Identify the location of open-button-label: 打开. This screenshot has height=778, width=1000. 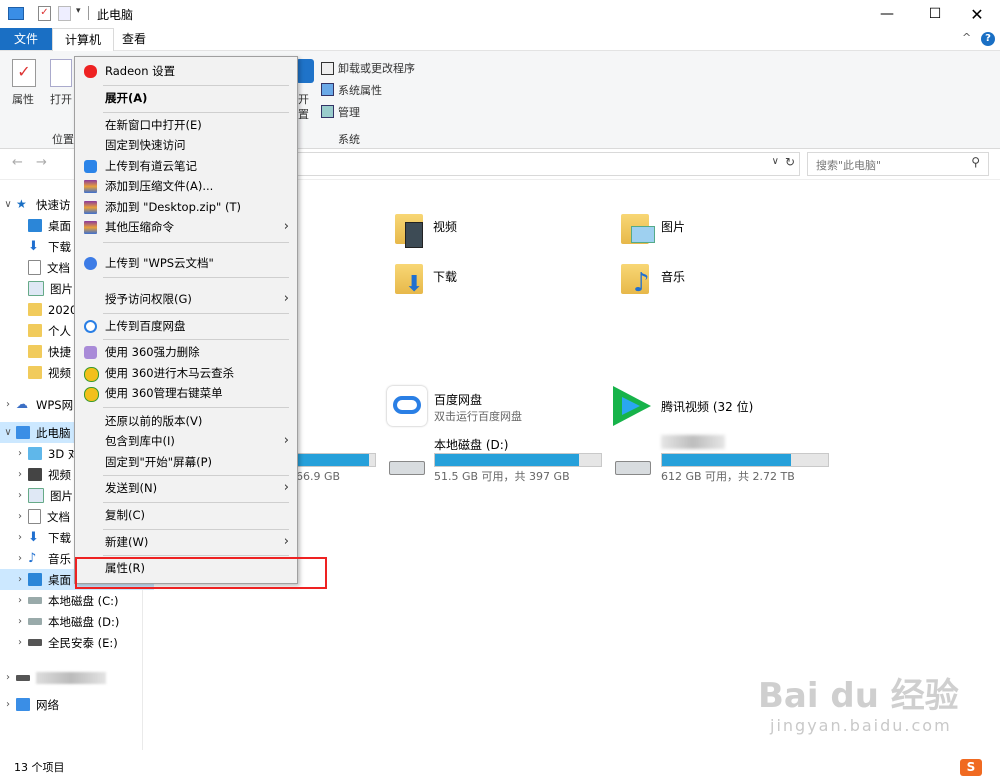
(61, 99).